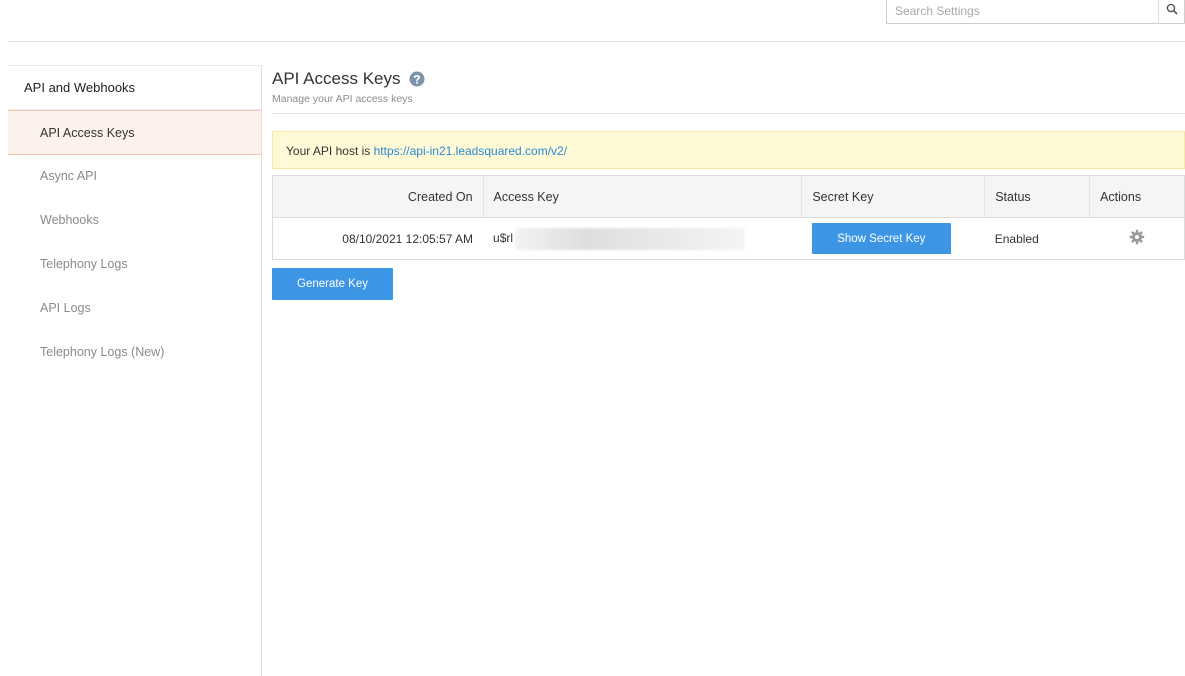 Image resolution: width=1185 pixels, height=676 pixels. What do you see at coordinates (332, 284) in the screenshot?
I see `generate-key-button: Generate Key` at bounding box center [332, 284].